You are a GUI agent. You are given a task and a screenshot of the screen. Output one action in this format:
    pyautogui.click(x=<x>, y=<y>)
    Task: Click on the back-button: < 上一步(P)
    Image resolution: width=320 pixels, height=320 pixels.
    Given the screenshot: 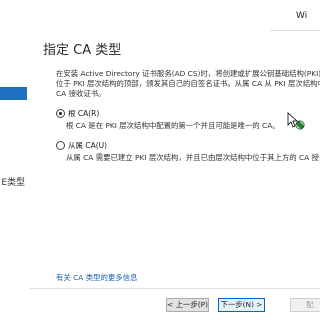 What is the action you would take?
    pyautogui.click(x=187, y=305)
    